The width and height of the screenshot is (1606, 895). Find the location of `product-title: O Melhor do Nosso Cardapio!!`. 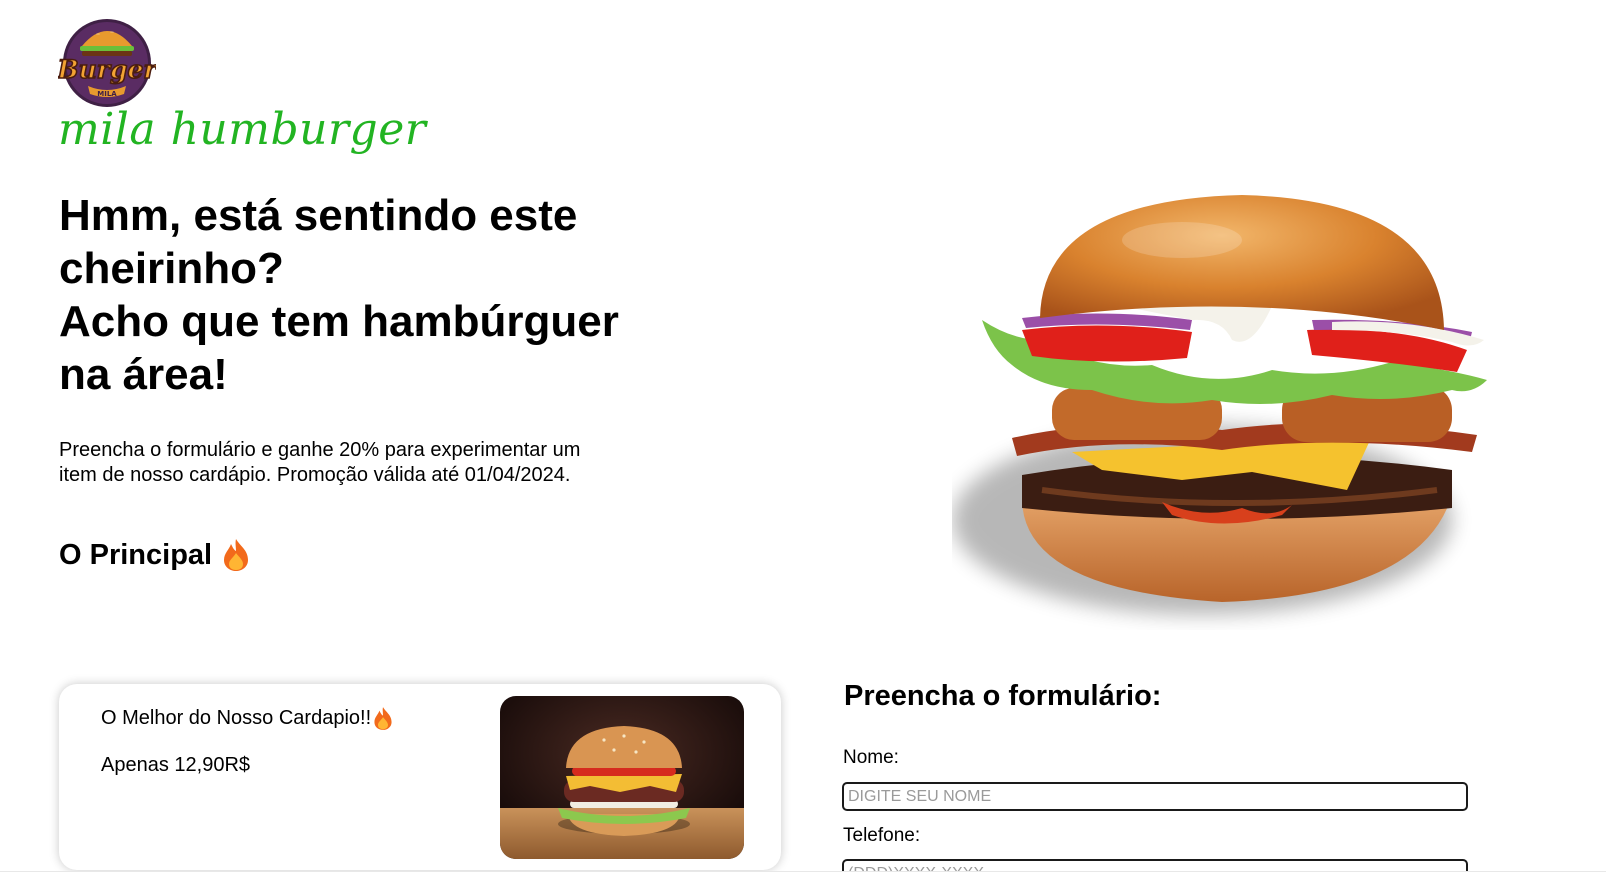

product-title: O Melhor do Nosso Cardapio!! is located at coordinates (247, 718).